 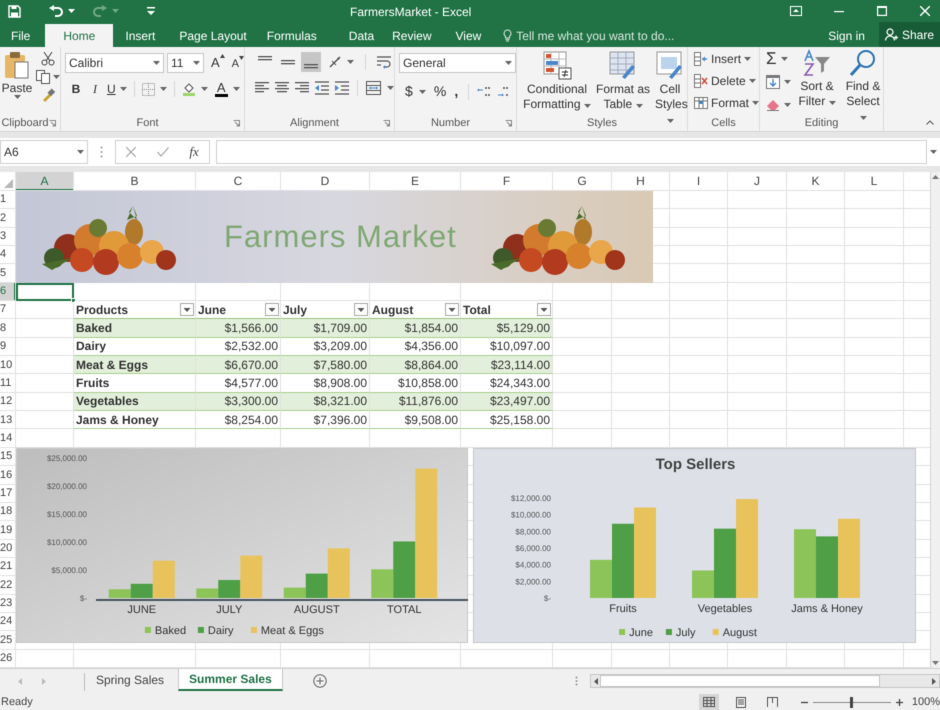 What do you see at coordinates (189, 89) in the screenshot?
I see `fill-color-icon` at bounding box center [189, 89].